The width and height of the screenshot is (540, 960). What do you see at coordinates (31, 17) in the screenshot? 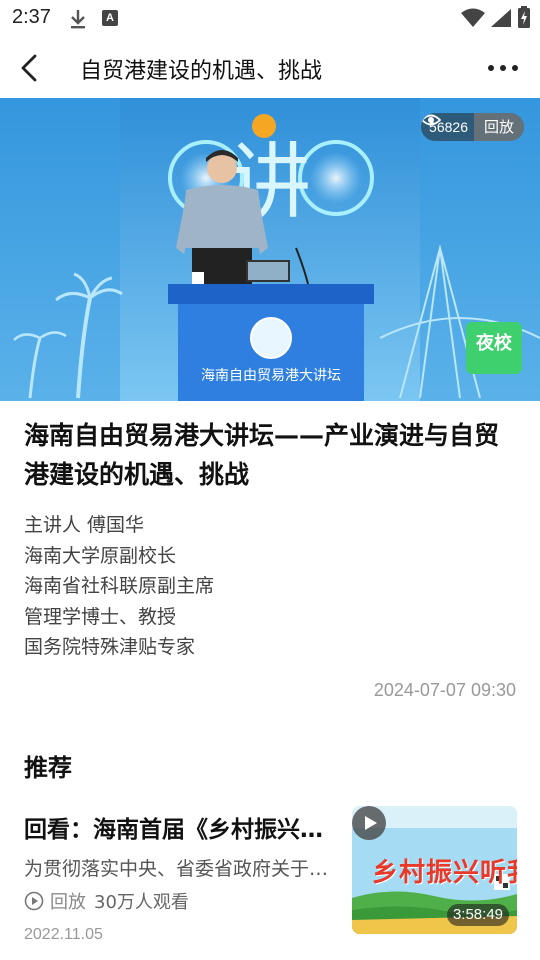
I see `status-time: 2:37` at bounding box center [31, 17].